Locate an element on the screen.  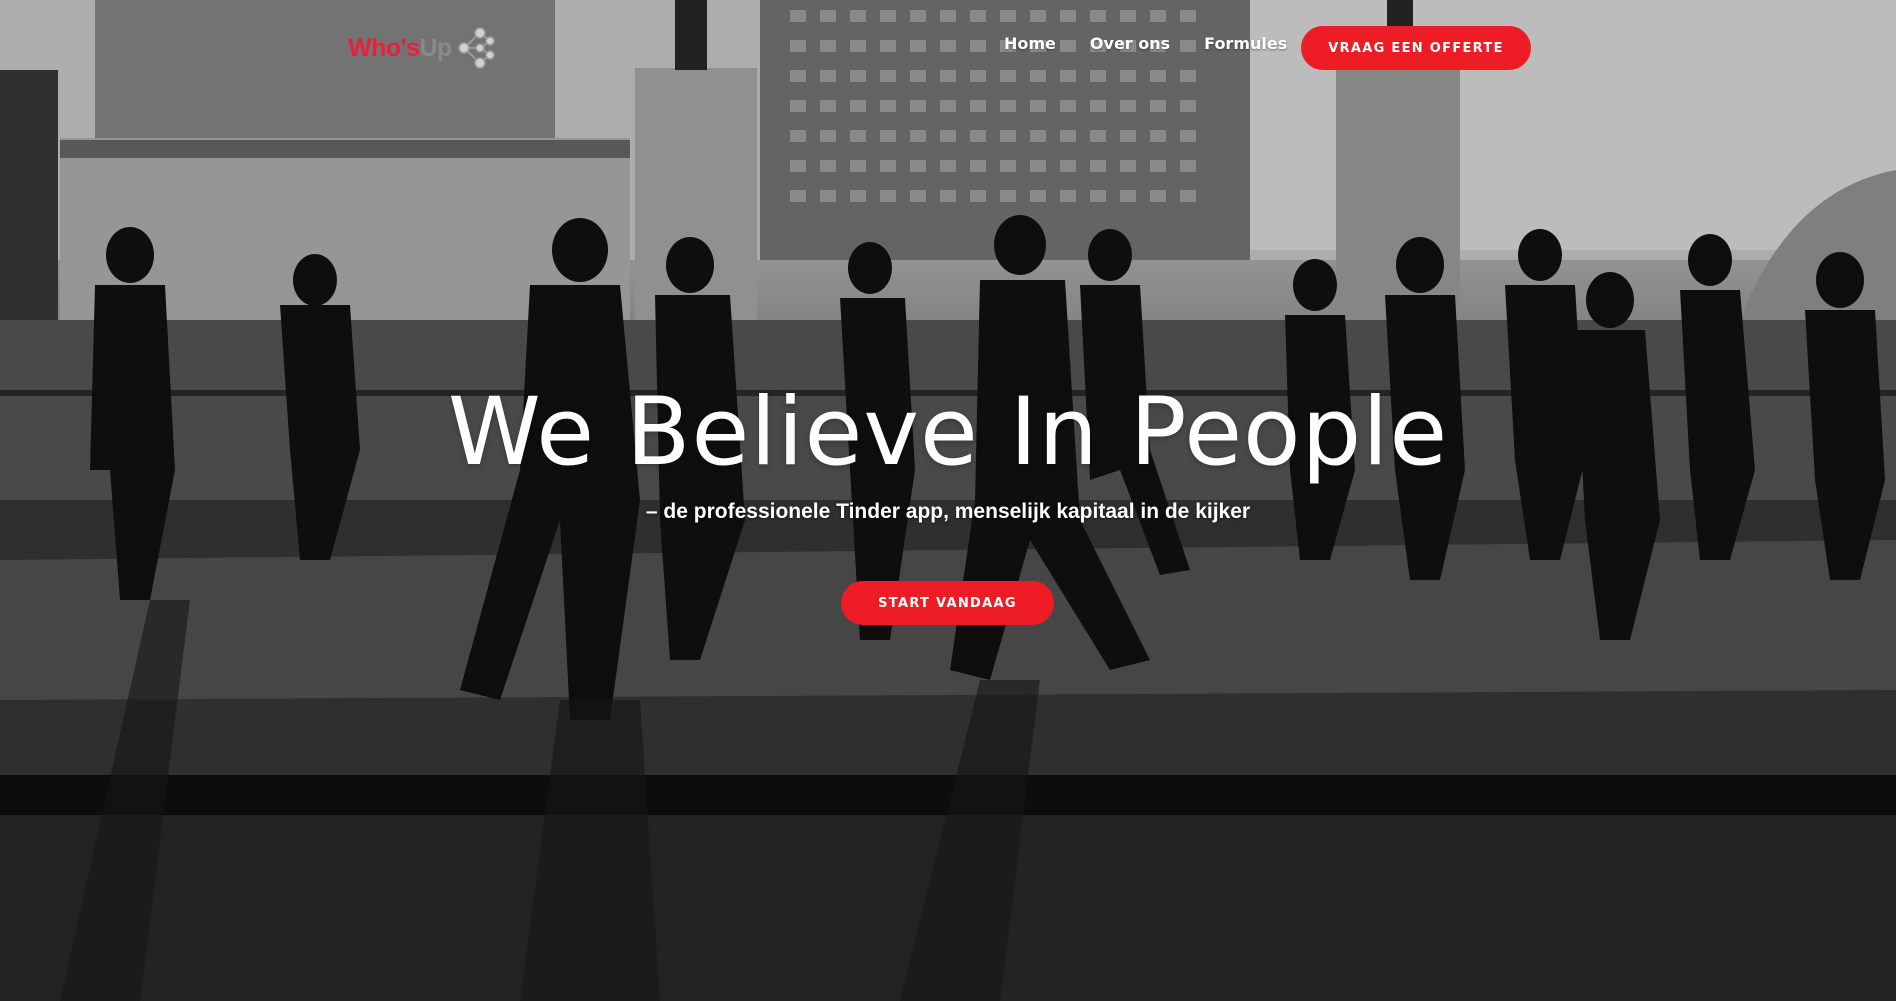
main-nav: Home Over ons Formules is located at coordinates (1162, 43).